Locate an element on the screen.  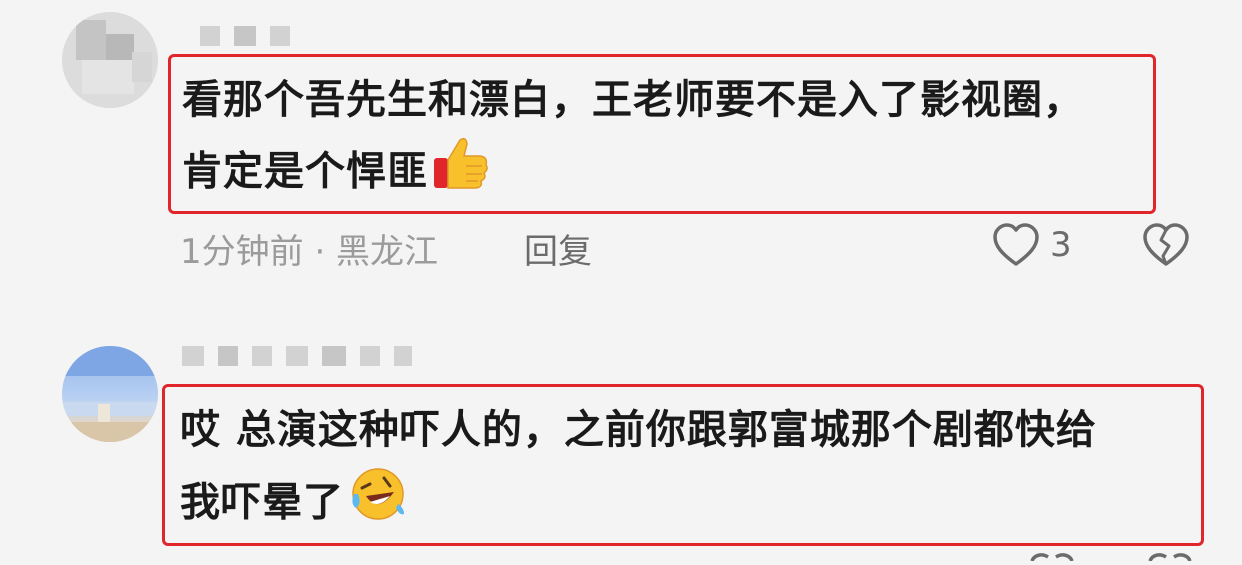
dislike-button is located at coordinates (1166, 247).